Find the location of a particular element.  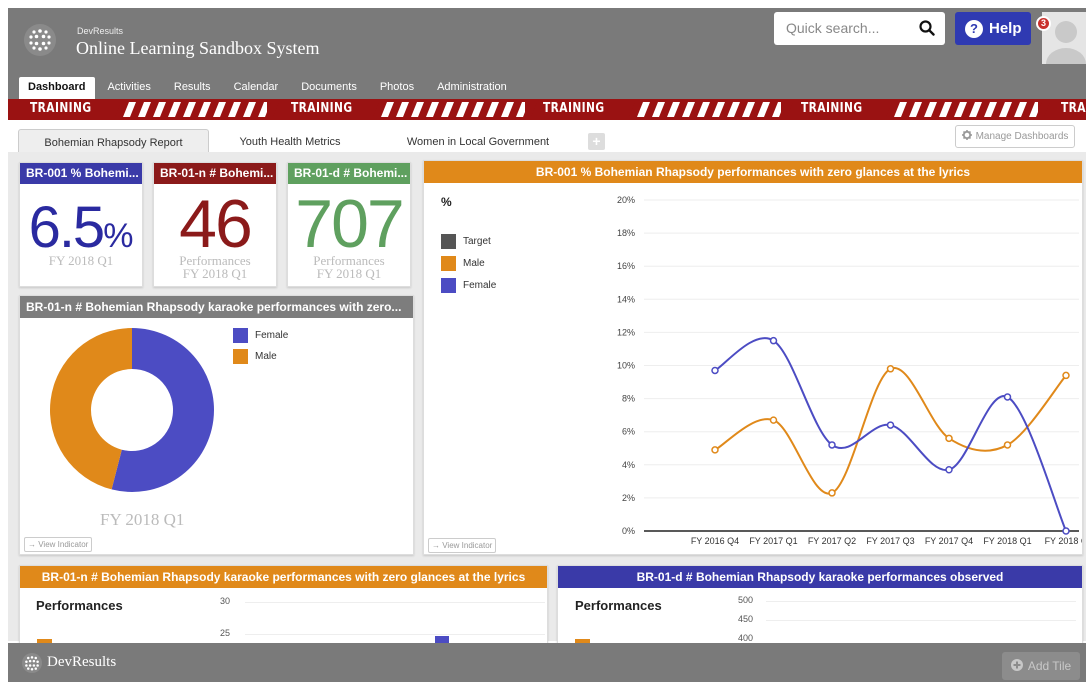

question-icon: ? is located at coordinates (974, 28).